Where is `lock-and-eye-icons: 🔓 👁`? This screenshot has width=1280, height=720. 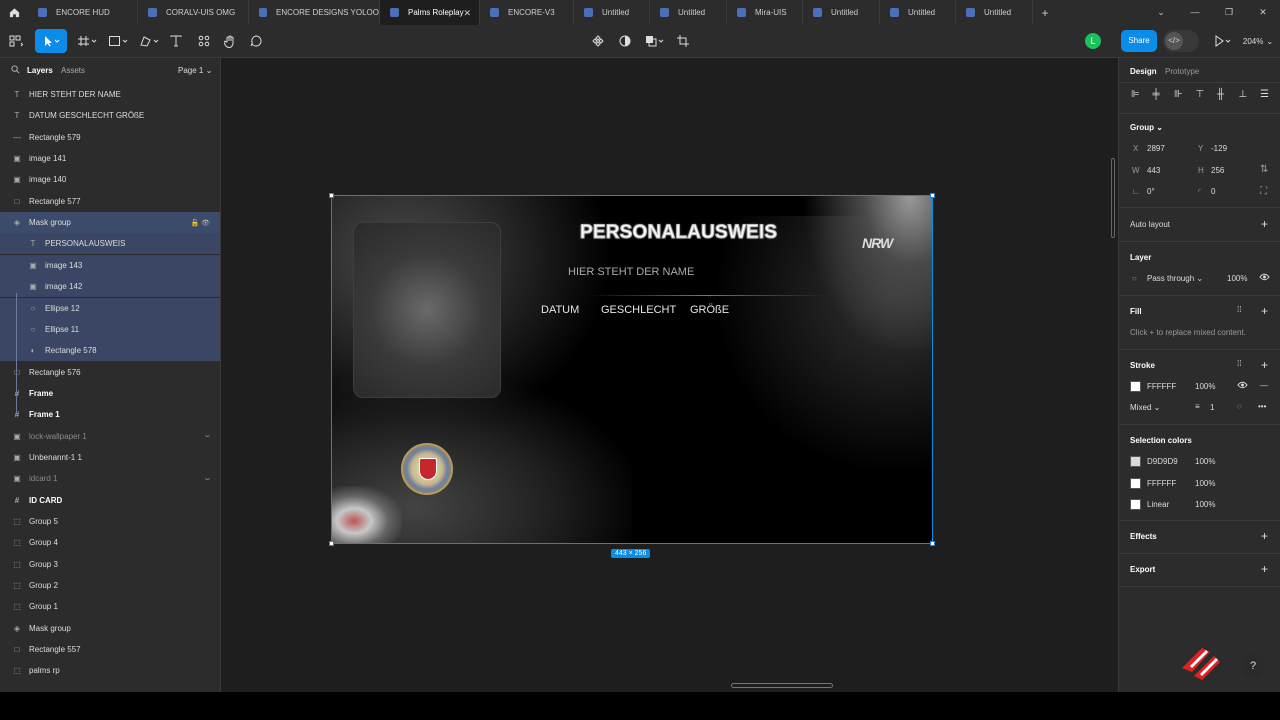
lock-and-eye-icons: 🔓 👁 is located at coordinates (200, 223).